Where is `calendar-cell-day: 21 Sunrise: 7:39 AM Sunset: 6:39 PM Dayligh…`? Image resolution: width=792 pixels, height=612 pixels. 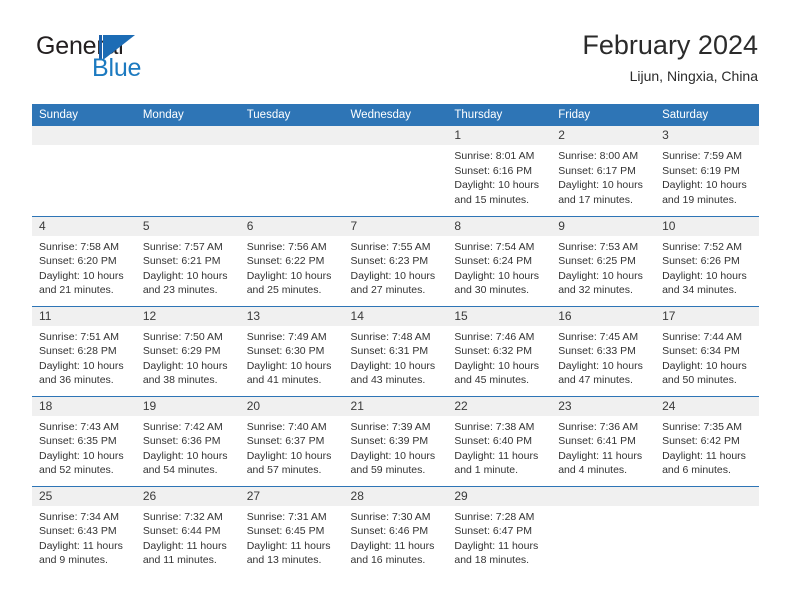
calendar-cell-day: 21 Sunrise: 7:39 AM Sunset: 6:39 PM Dayligh… is located at coordinates (395, 440).